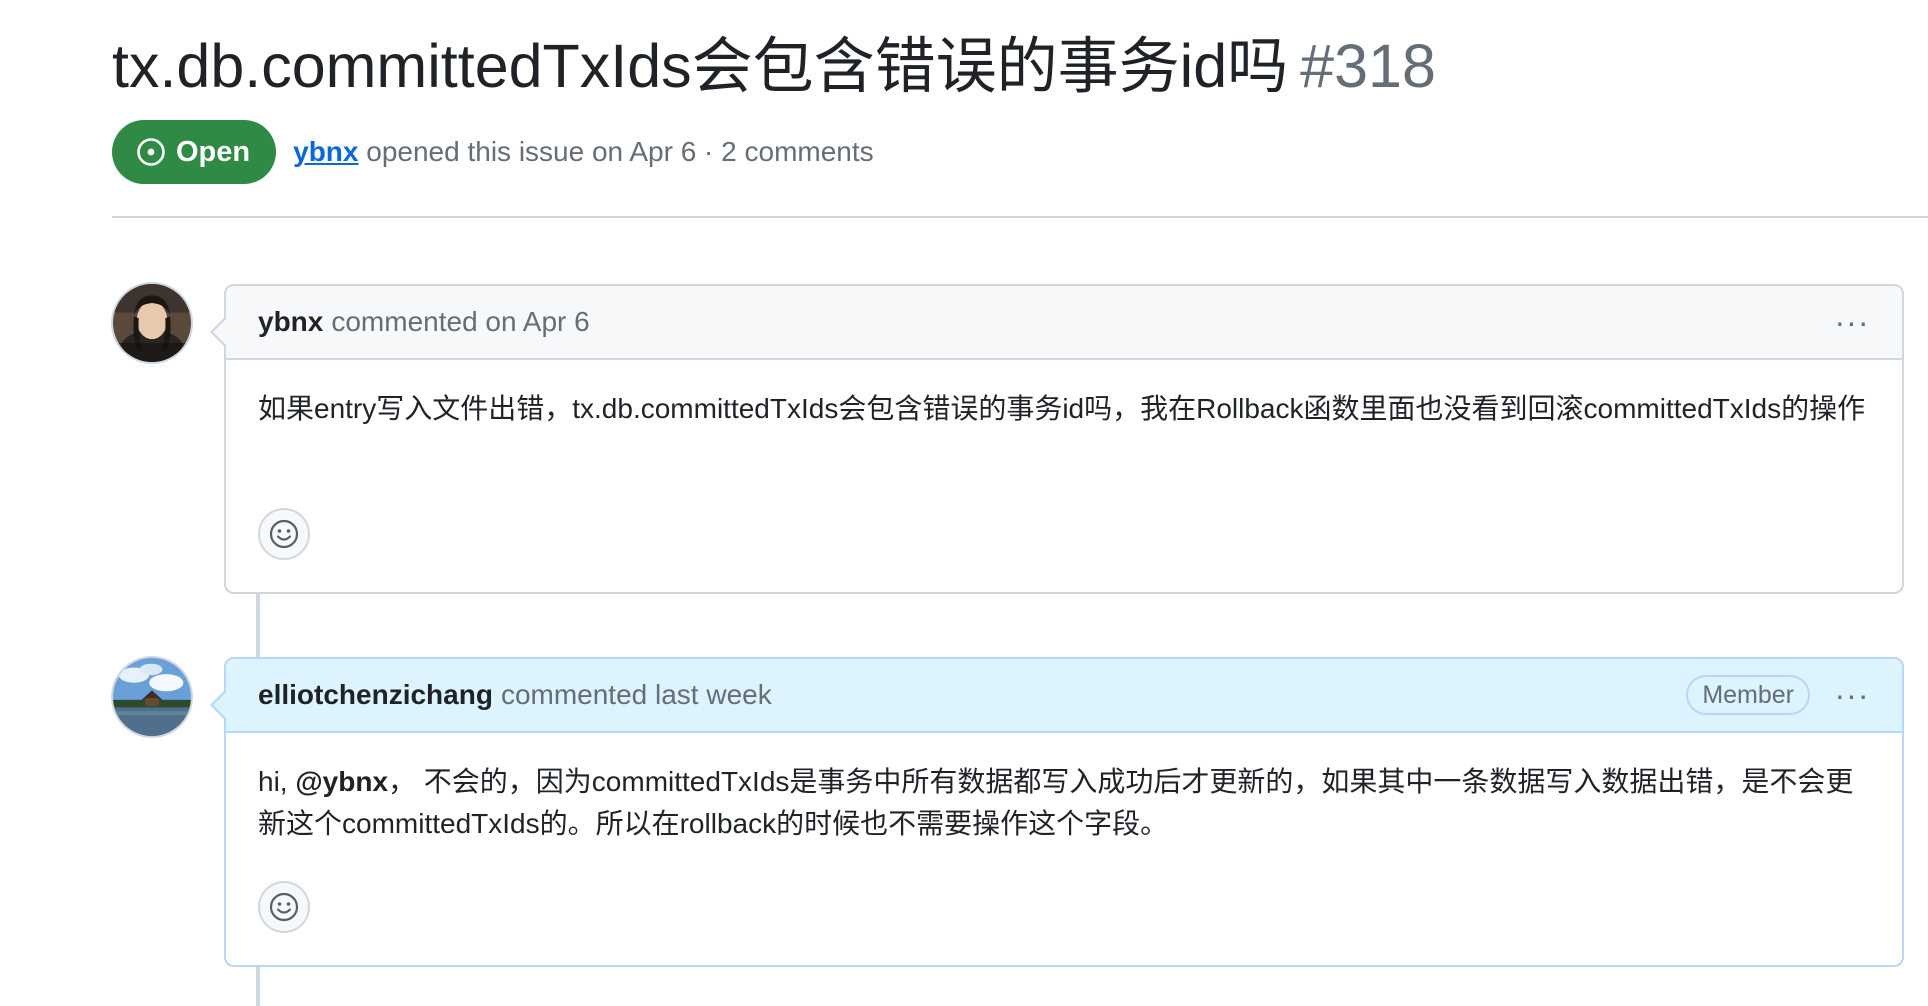 This screenshot has height=1006, width=1928. I want to click on comment-header: ybnx commented on Apr 6 ···, so click(1064, 323).